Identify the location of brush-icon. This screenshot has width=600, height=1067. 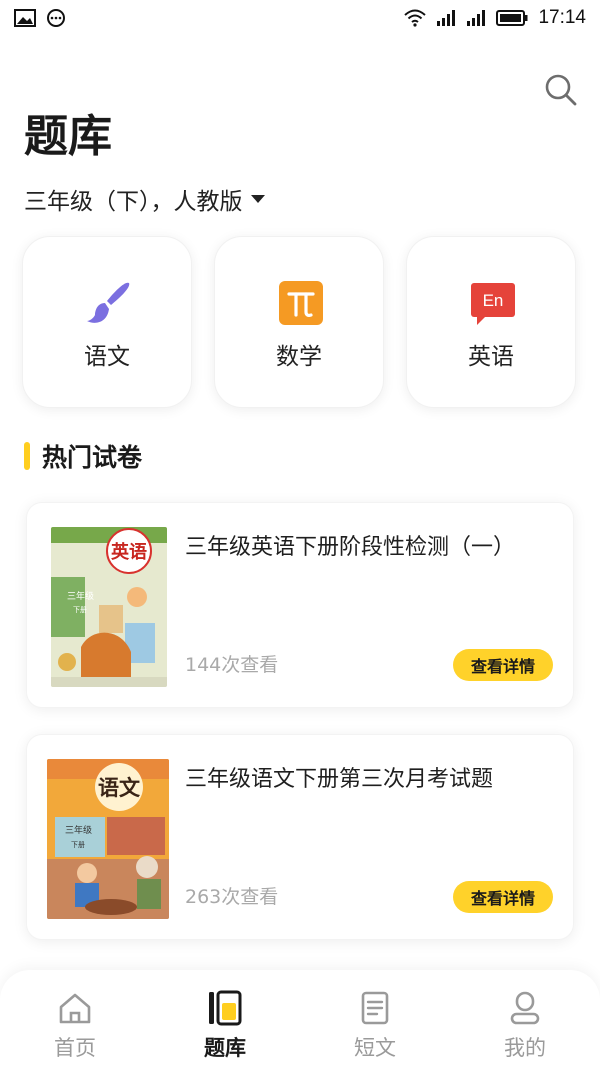
(108, 302).